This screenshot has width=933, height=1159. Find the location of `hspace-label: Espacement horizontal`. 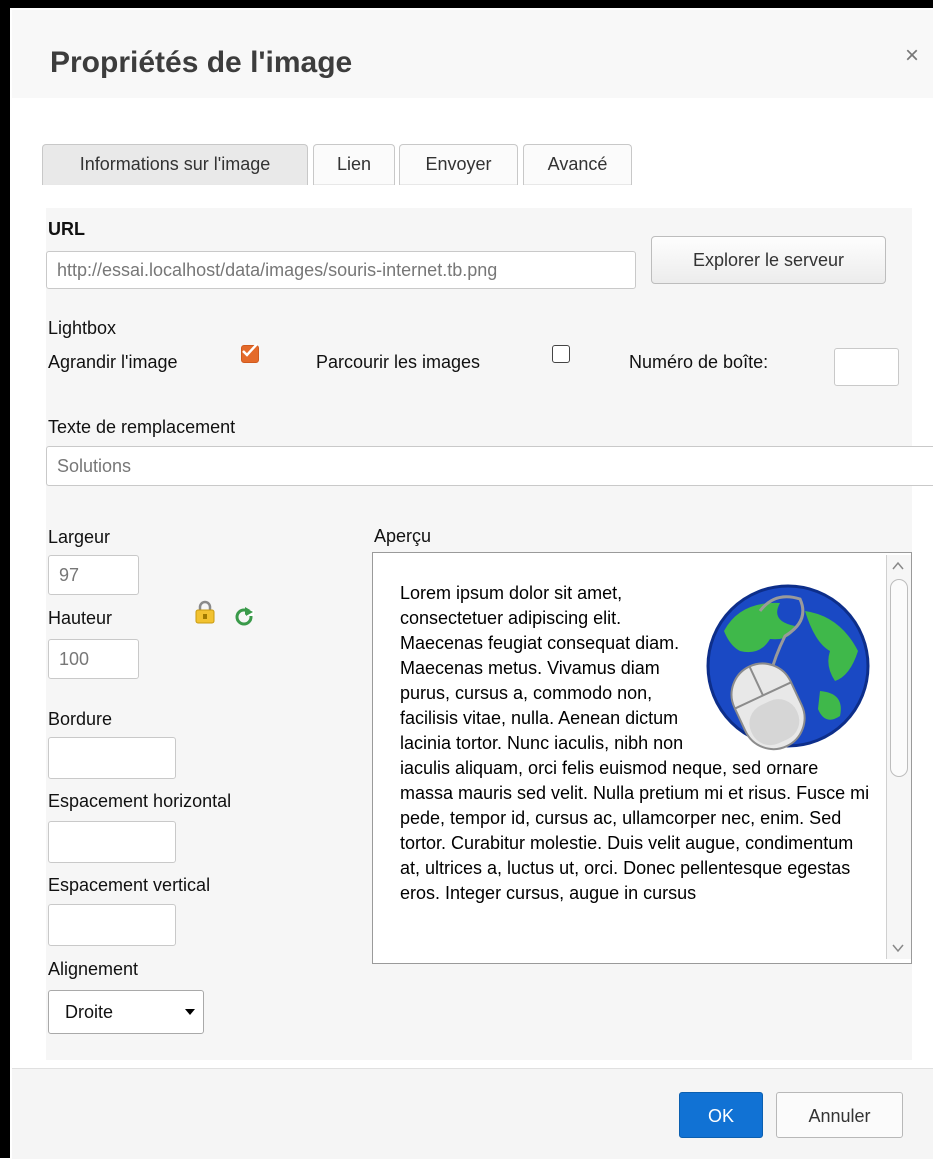

hspace-label: Espacement horizontal is located at coordinates (140, 801).